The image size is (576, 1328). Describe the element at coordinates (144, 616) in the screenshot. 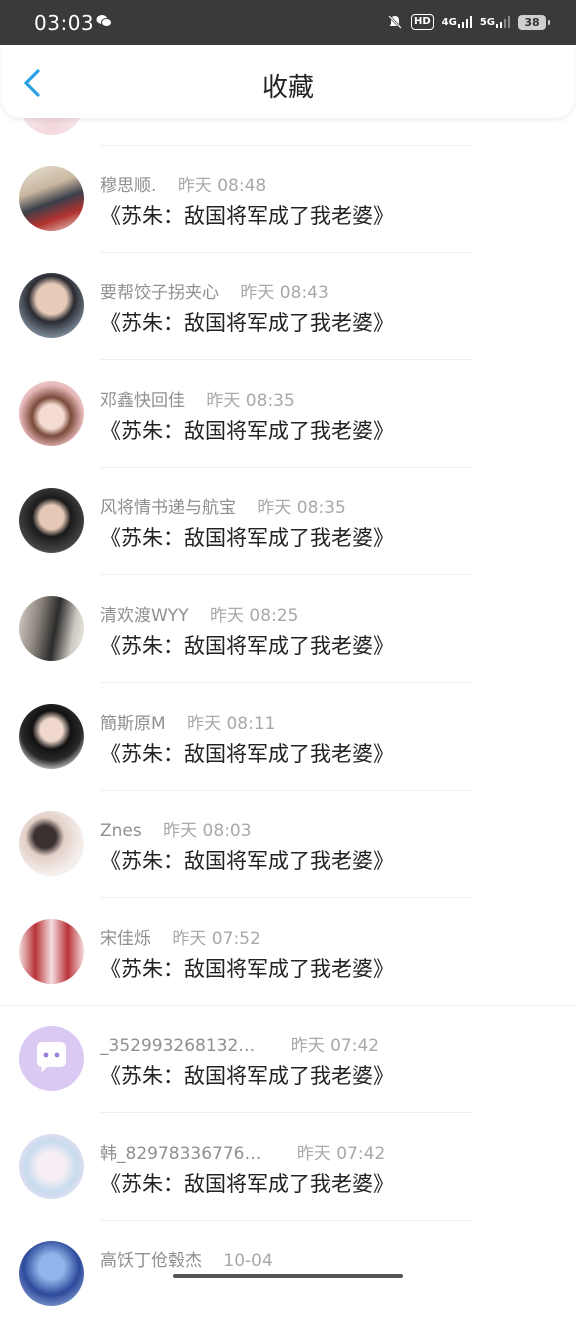

I see `user-name: 清欢渡WYY` at that location.